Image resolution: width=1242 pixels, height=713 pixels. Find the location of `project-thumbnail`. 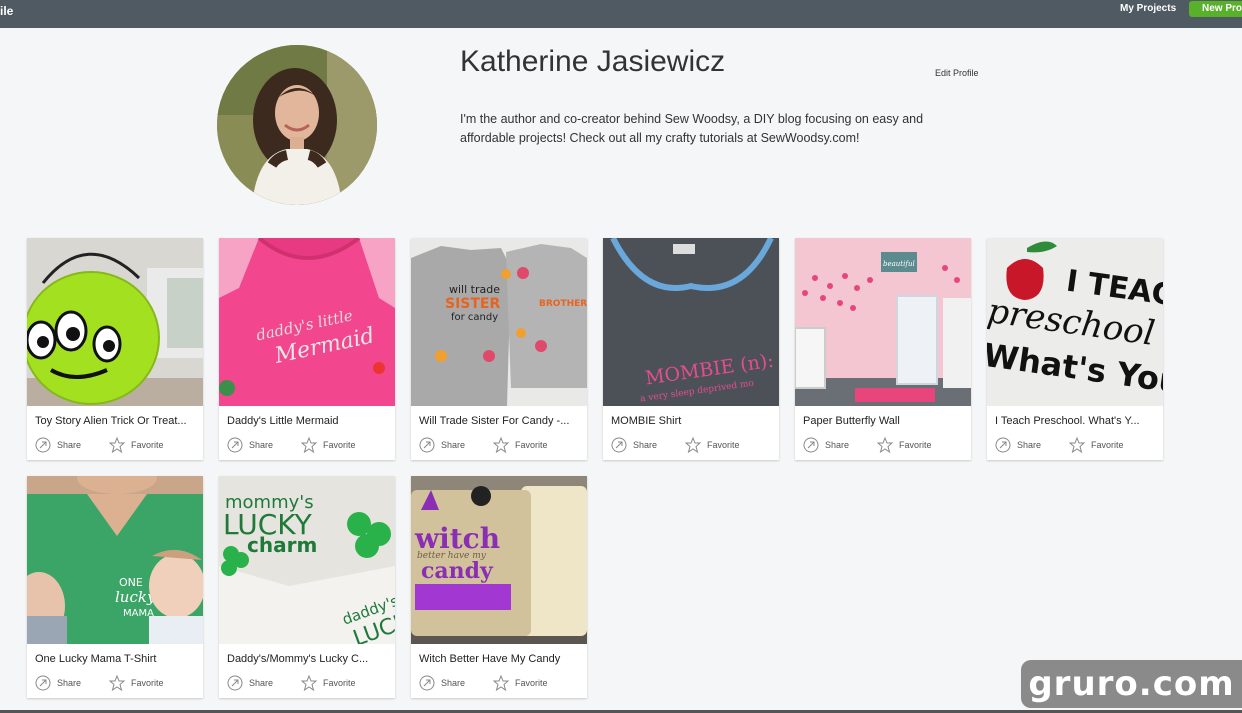

project-thumbnail is located at coordinates (115, 322).